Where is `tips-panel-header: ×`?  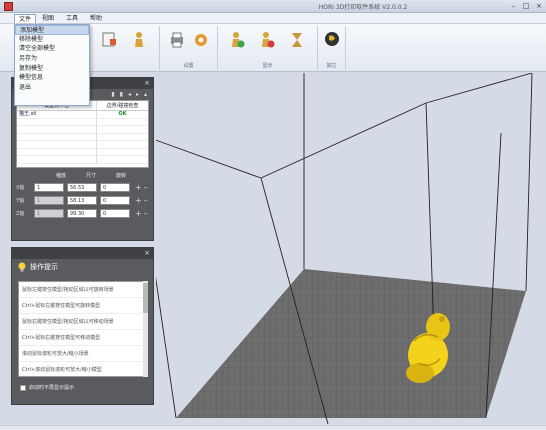 tips-panel-header: × is located at coordinates (82, 253).